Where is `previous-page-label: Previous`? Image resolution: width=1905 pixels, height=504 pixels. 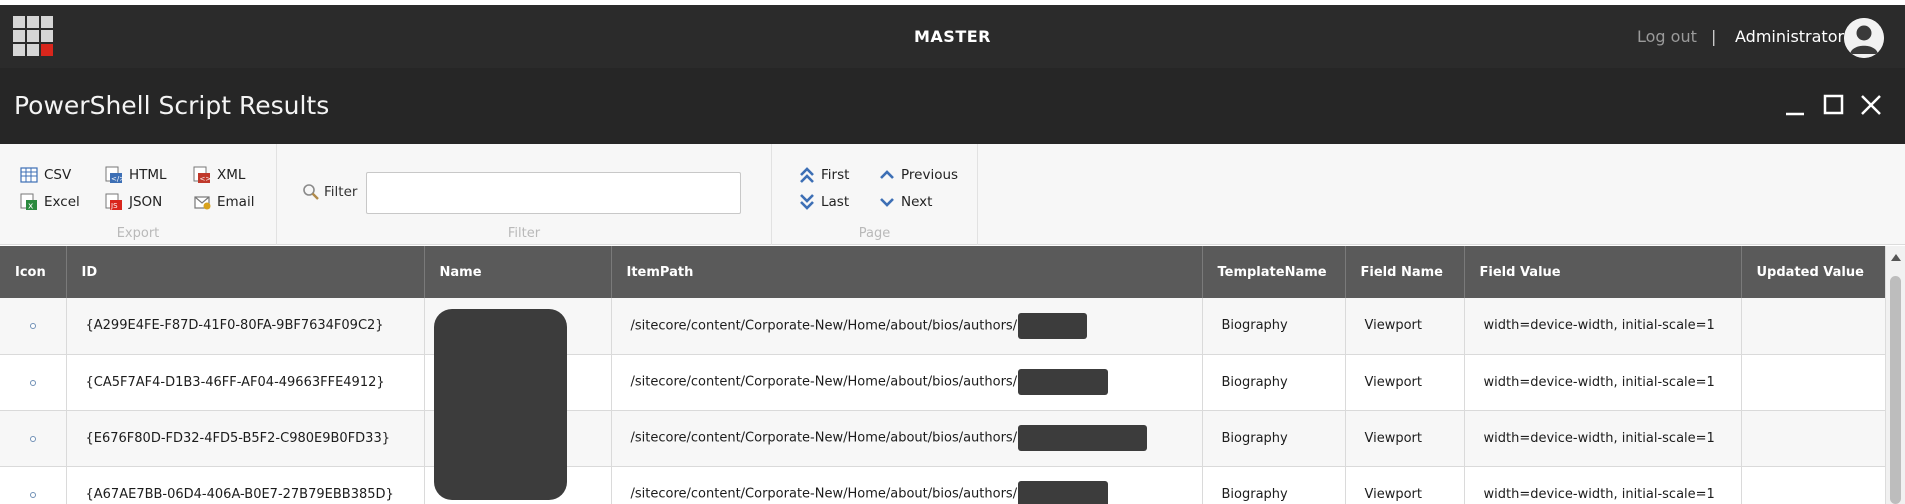
previous-page-label: Previous is located at coordinates (930, 175).